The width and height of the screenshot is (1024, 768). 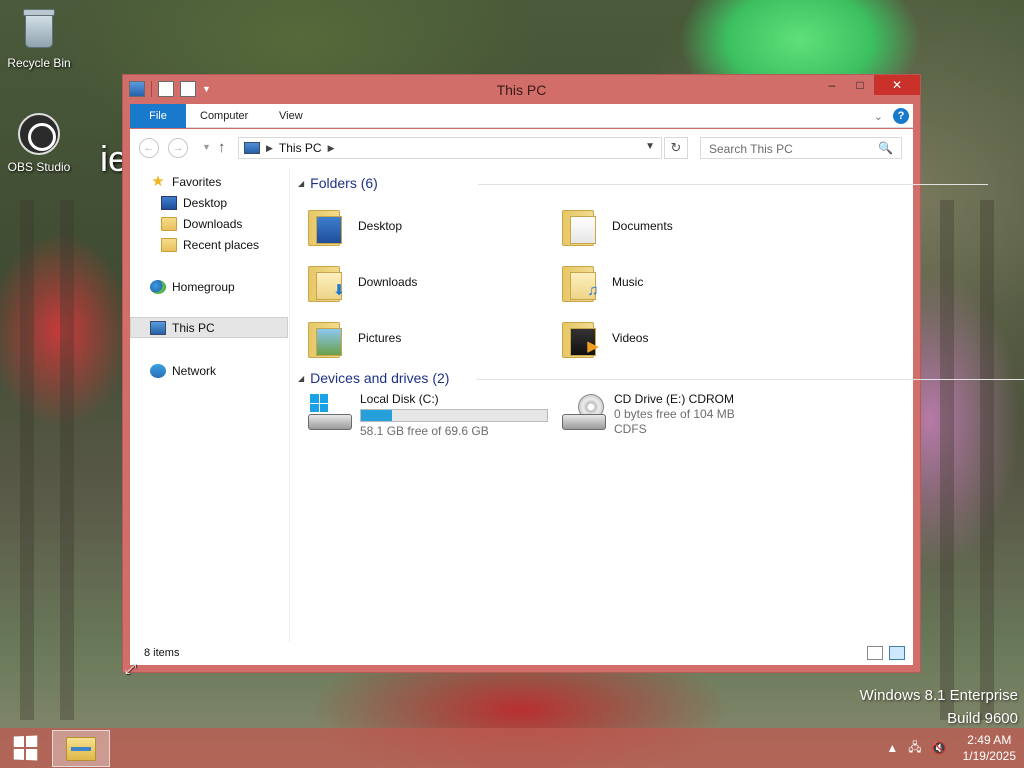 What do you see at coordinates (221, 244) in the screenshot?
I see `sidebar-item-label: Recent places` at bounding box center [221, 244].